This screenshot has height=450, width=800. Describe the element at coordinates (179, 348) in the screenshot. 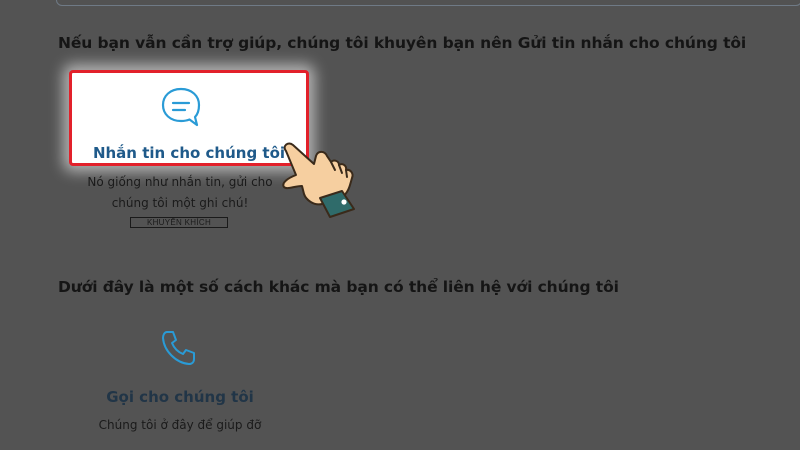

I see `phone-icon` at that location.